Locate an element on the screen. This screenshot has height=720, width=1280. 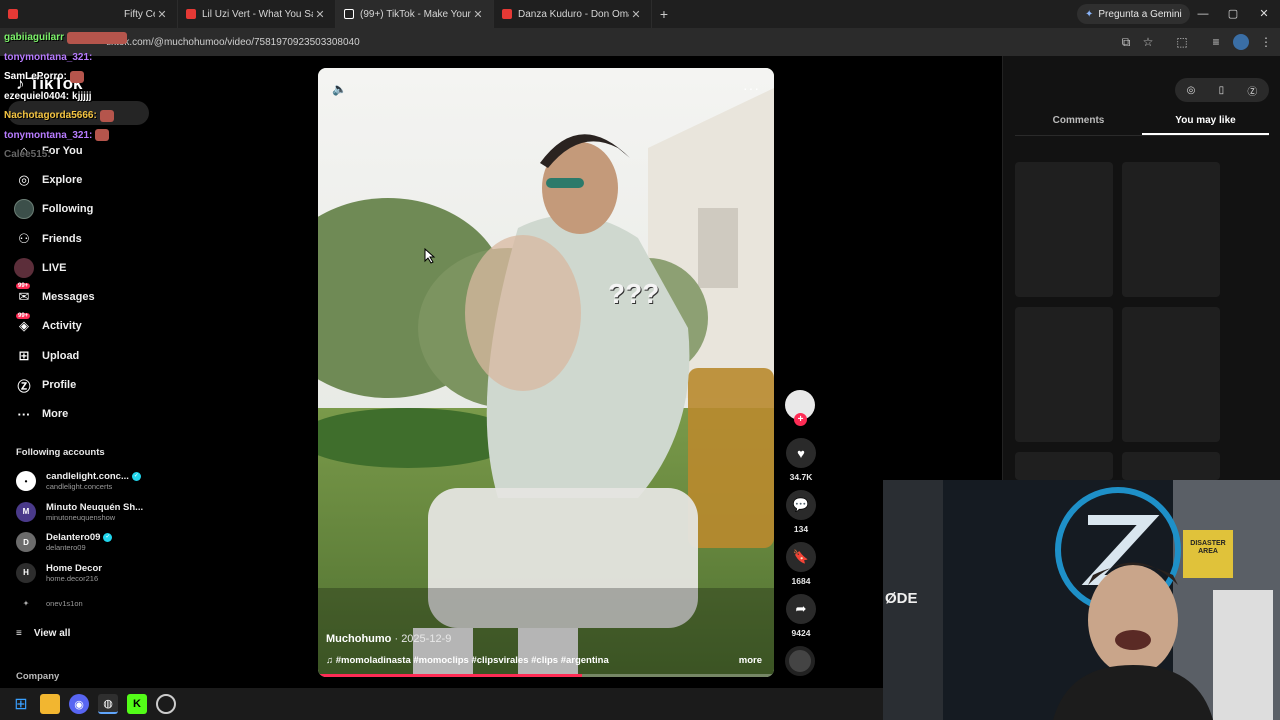
sidebar-item-activity: ◈ 99+ Activity is located at coordinates (84, 326).